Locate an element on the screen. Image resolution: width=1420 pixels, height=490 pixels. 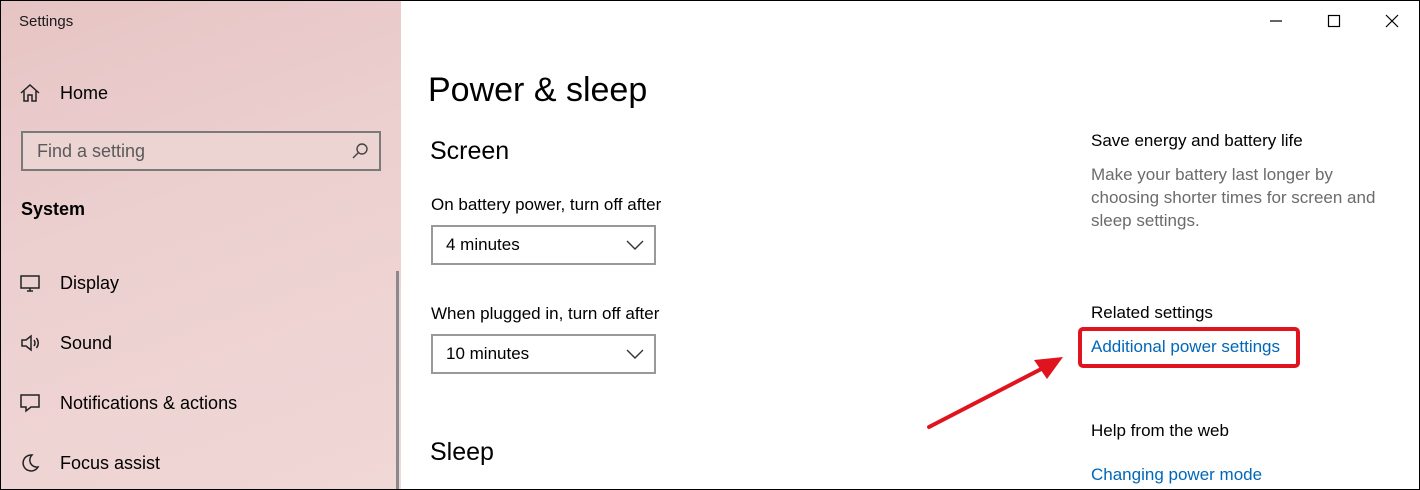
related-settings-title: Related settings is located at coordinates (1152, 312).